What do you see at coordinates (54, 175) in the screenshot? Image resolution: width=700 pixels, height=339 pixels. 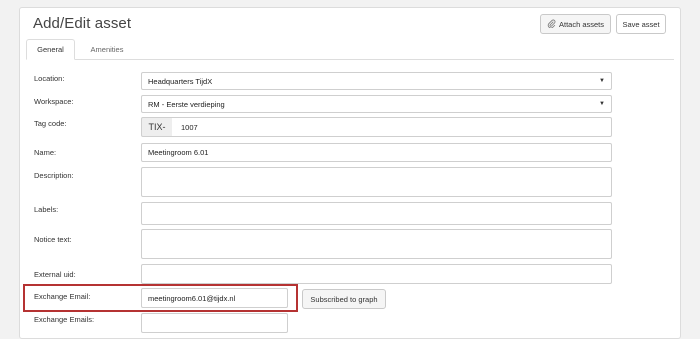 I see `description-label: Description:` at bounding box center [54, 175].